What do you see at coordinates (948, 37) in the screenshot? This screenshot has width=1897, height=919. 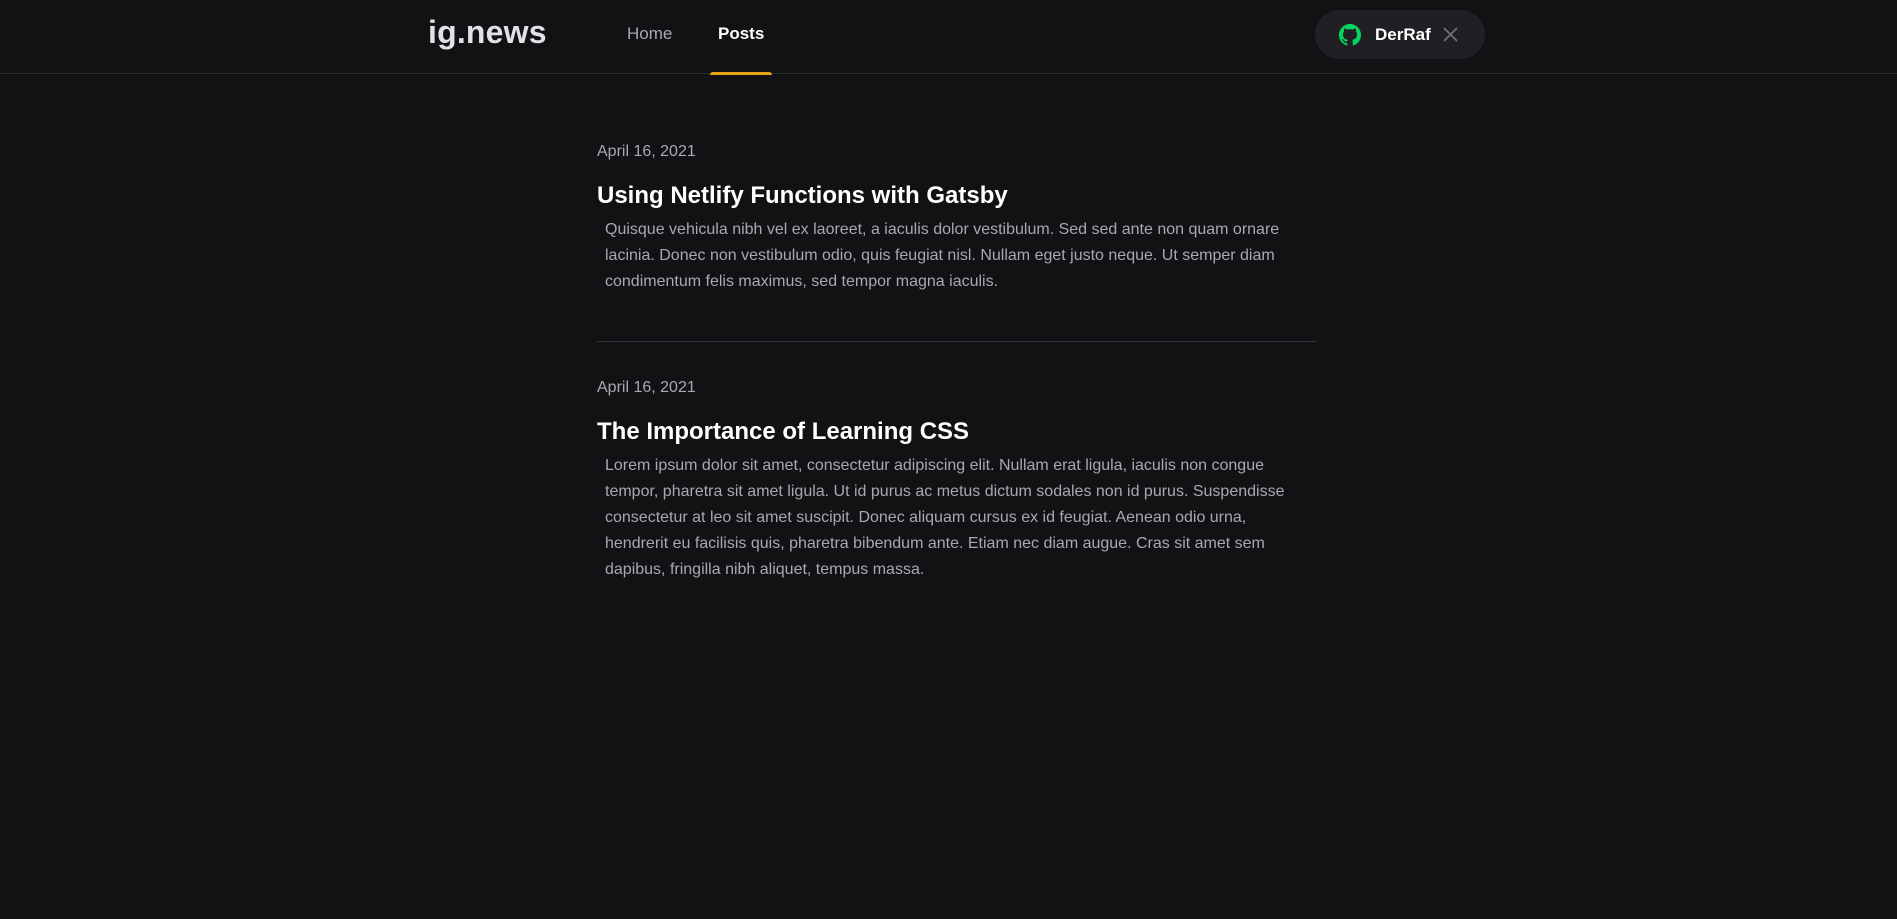 I see `site-header: ig.news Home Posts DerRaf` at bounding box center [948, 37].